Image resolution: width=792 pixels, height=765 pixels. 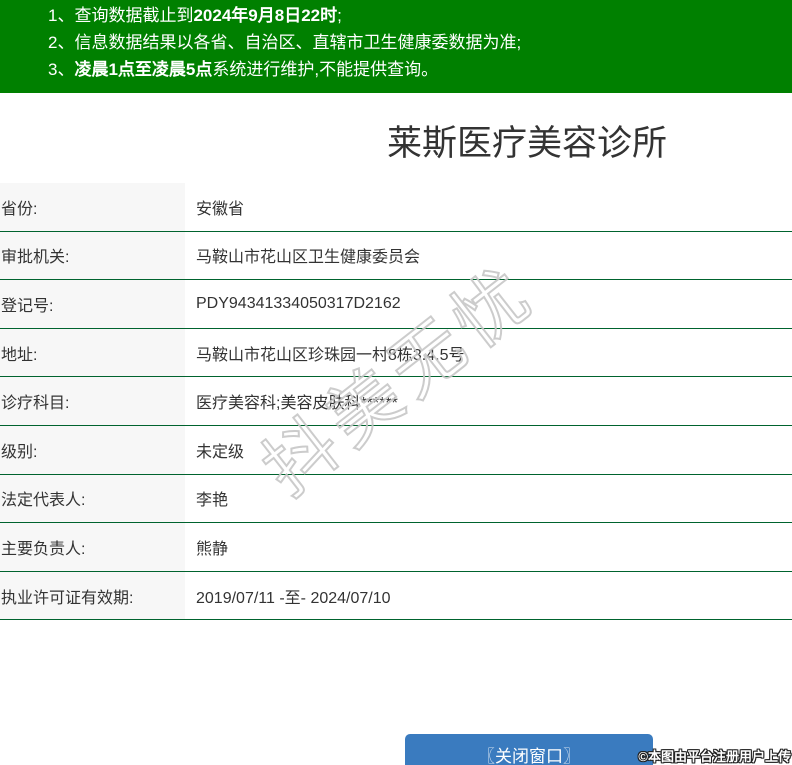 What do you see at coordinates (396, 207) in the screenshot?
I see `table-row: 省份: 安徽省` at bounding box center [396, 207].